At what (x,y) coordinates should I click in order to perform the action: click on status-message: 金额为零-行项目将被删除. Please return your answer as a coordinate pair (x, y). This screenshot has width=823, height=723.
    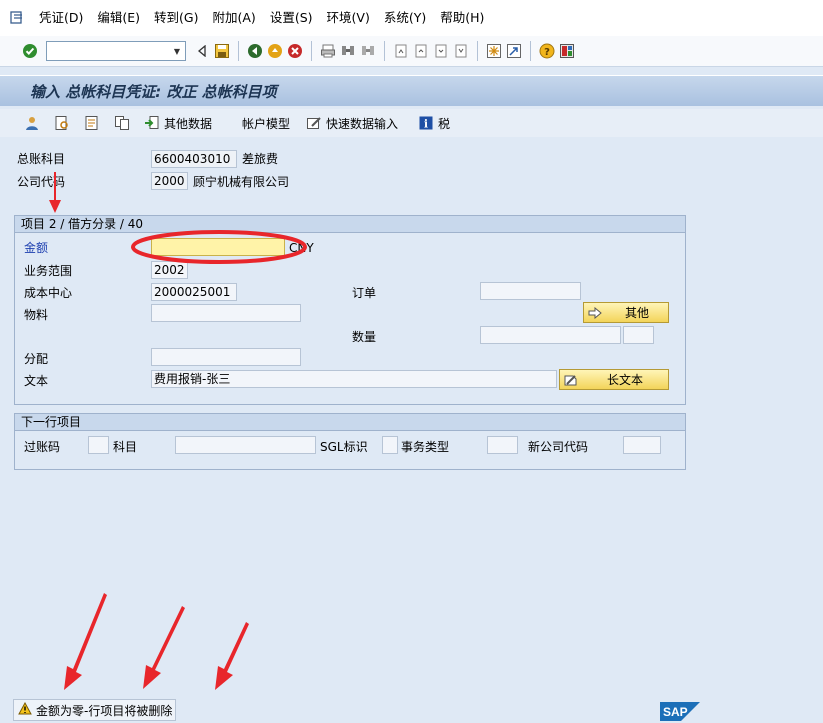
    Looking at the image, I should click on (104, 710).